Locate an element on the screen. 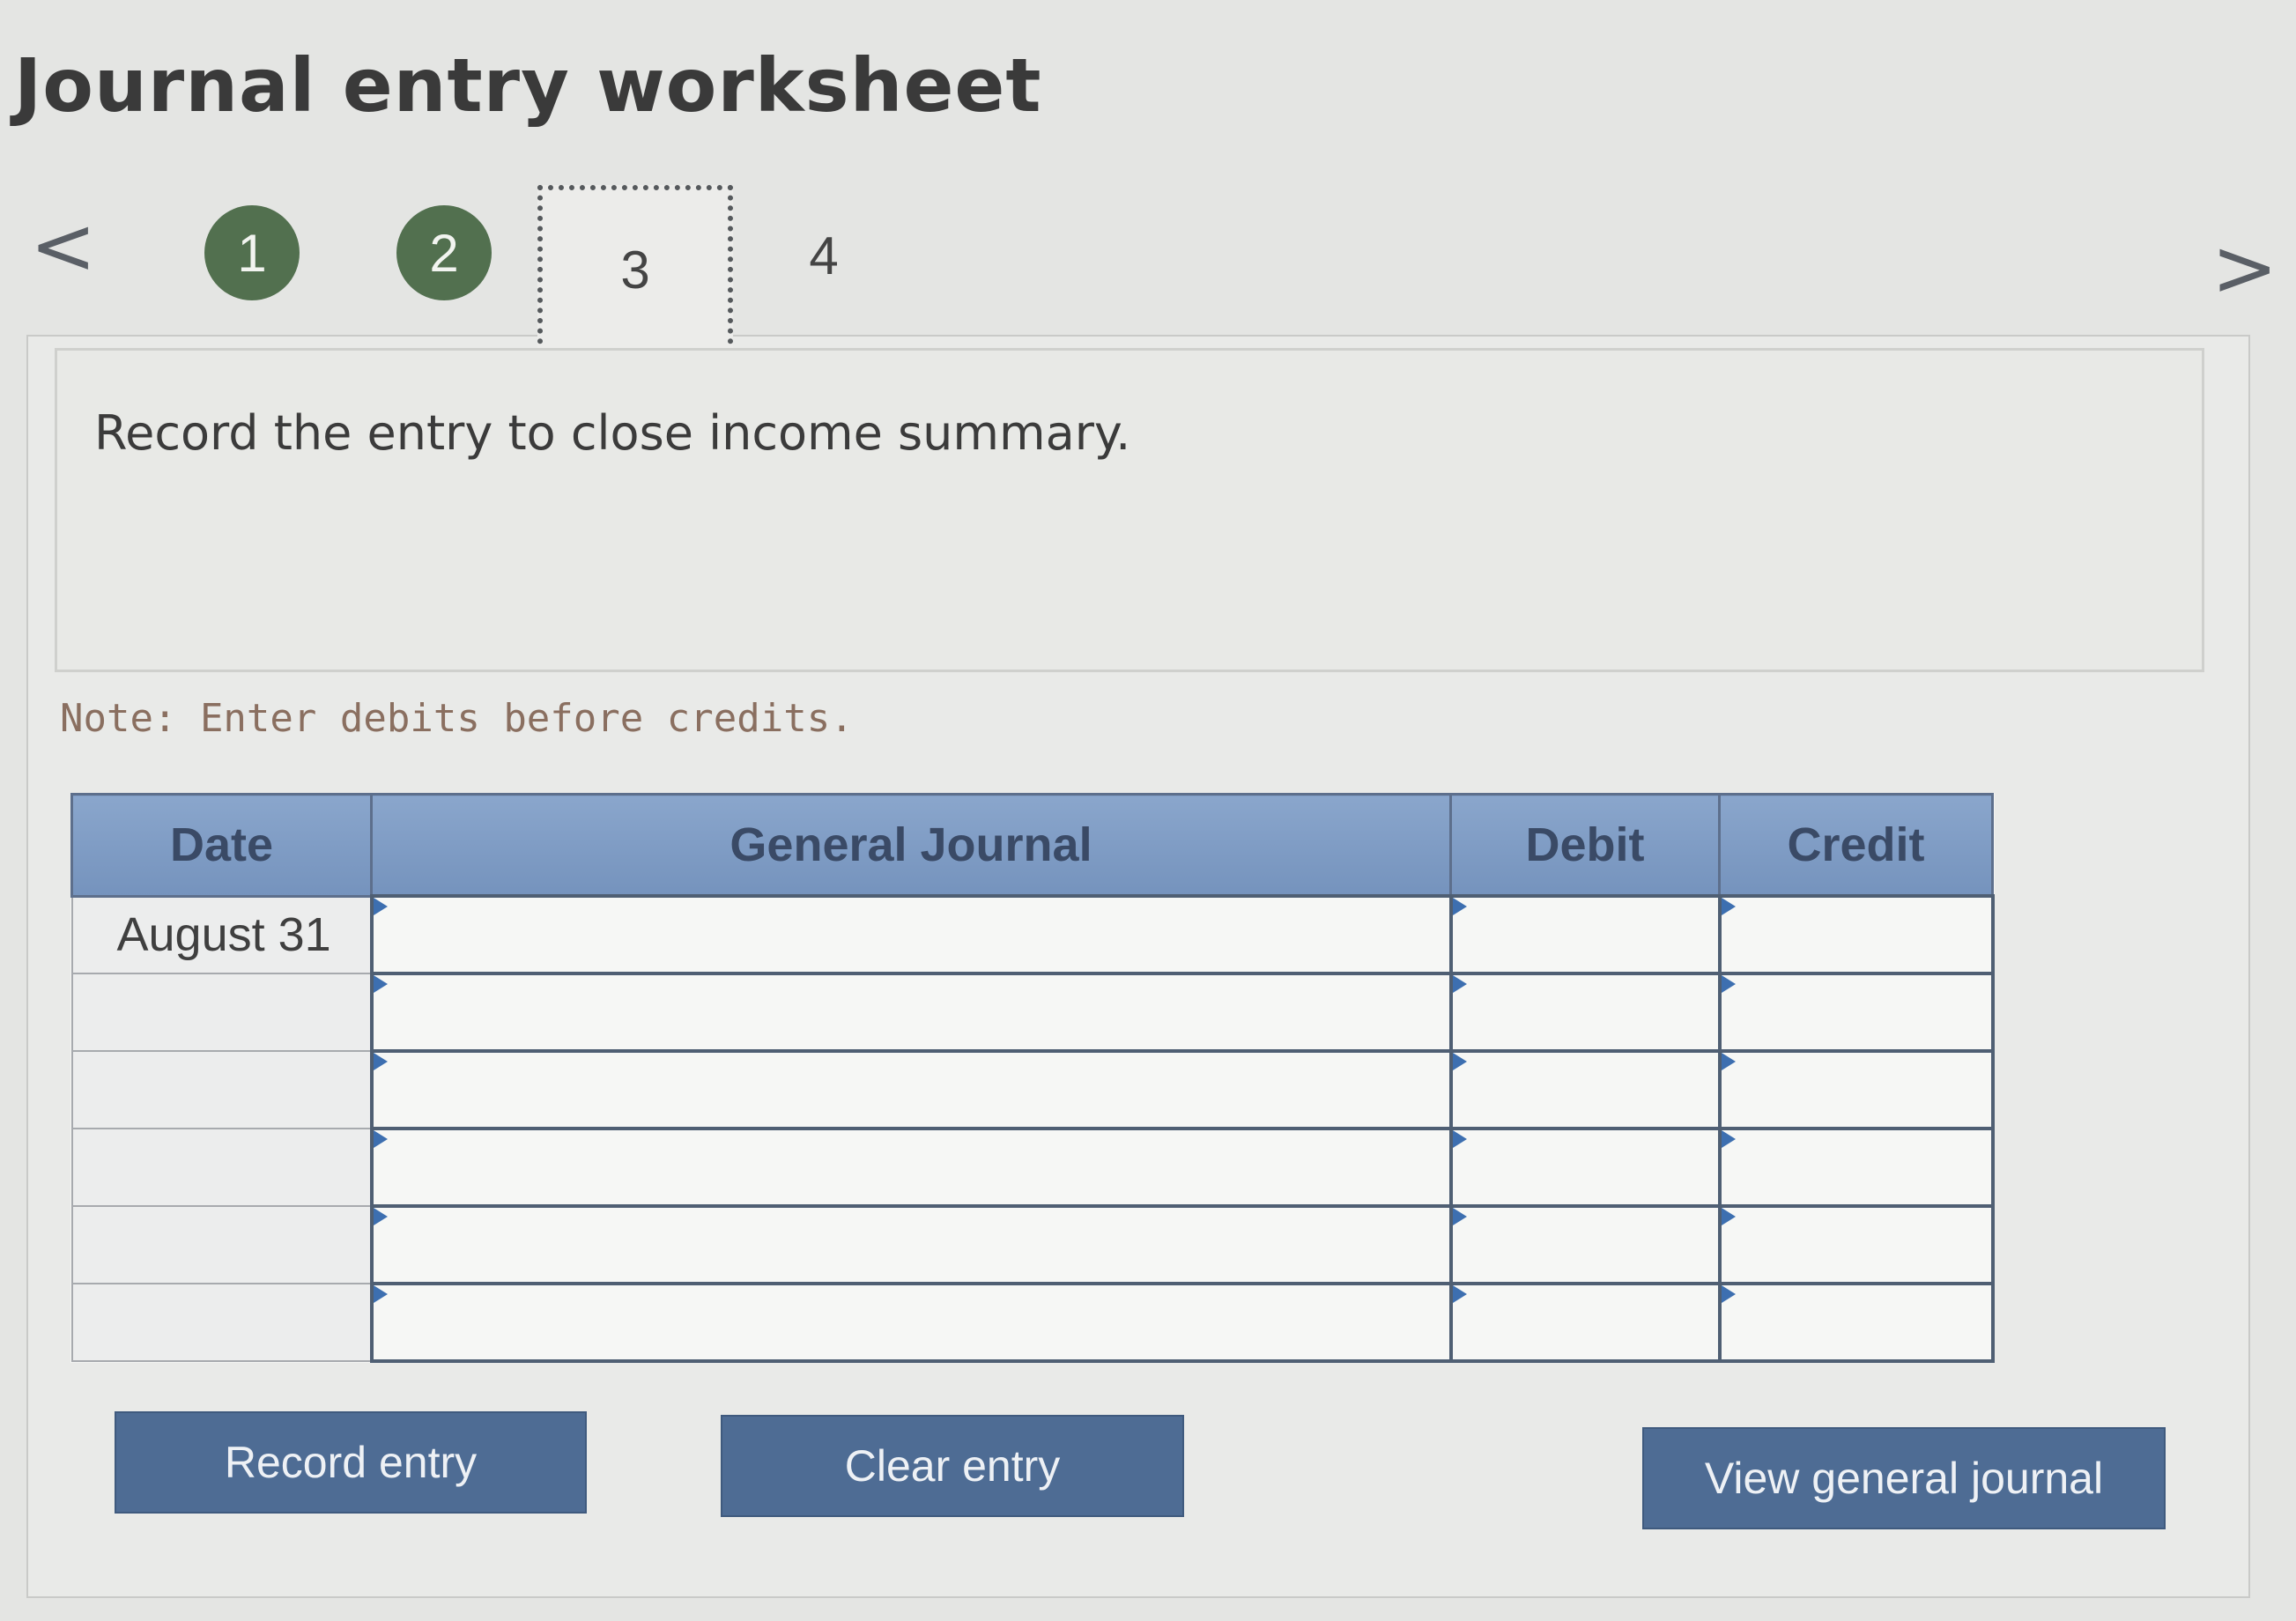 The height and width of the screenshot is (1621, 2296). chevron-left-icon: < is located at coordinates (63, 246).